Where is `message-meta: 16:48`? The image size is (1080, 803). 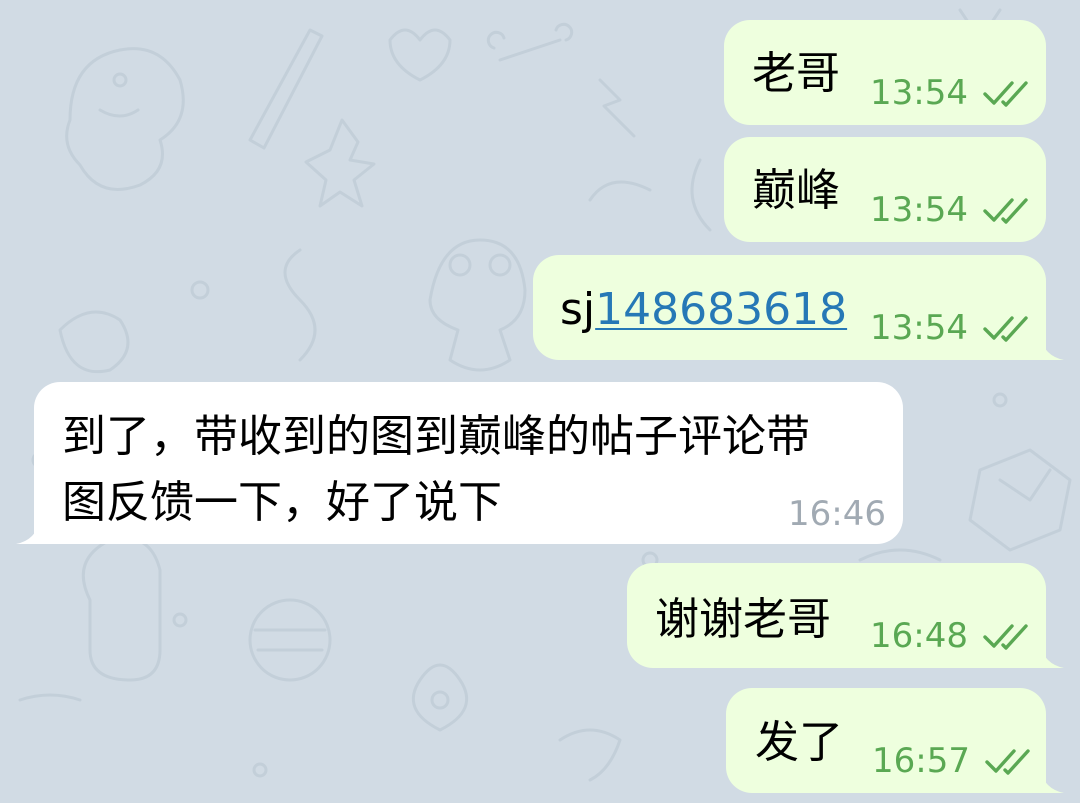
message-meta: 16:48 is located at coordinates (951, 636).